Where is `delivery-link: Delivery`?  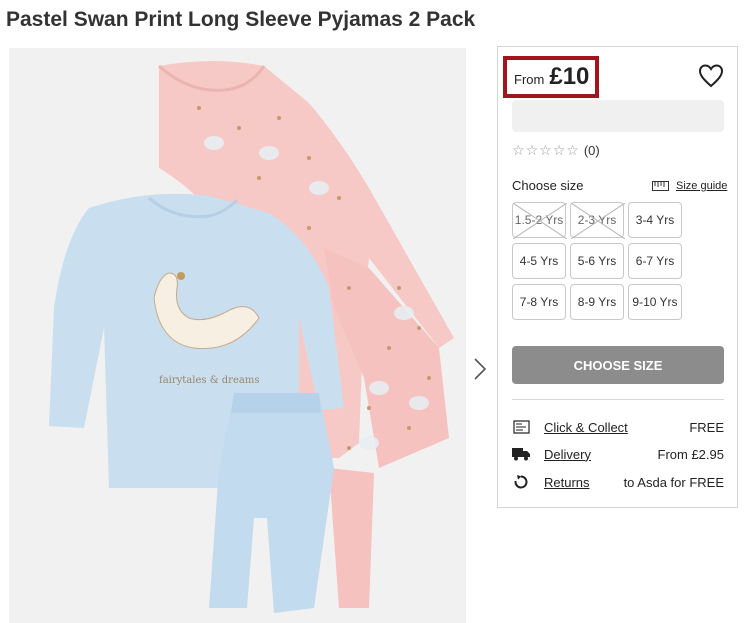
delivery-link: Delivery is located at coordinates (567, 454).